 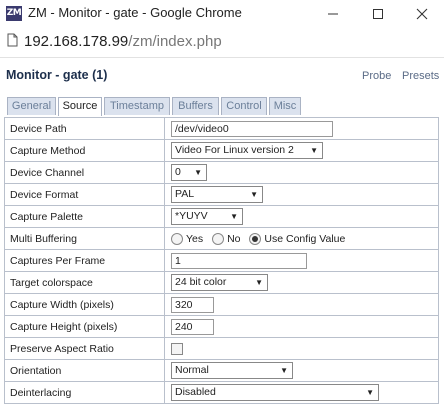 What do you see at coordinates (221, 326) in the screenshot?
I see `form-row: Capture Height (pixels) 240` at bounding box center [221, 326].